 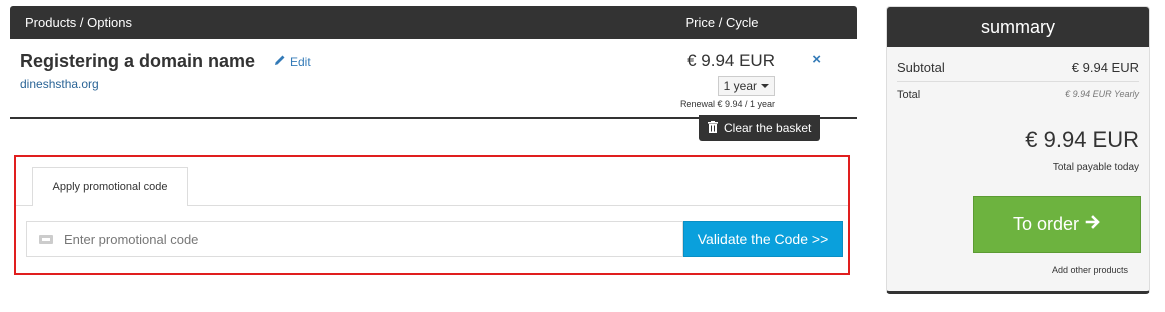 I want to click on billing-cycle-value: 1 year, so click(x=740, y=86).